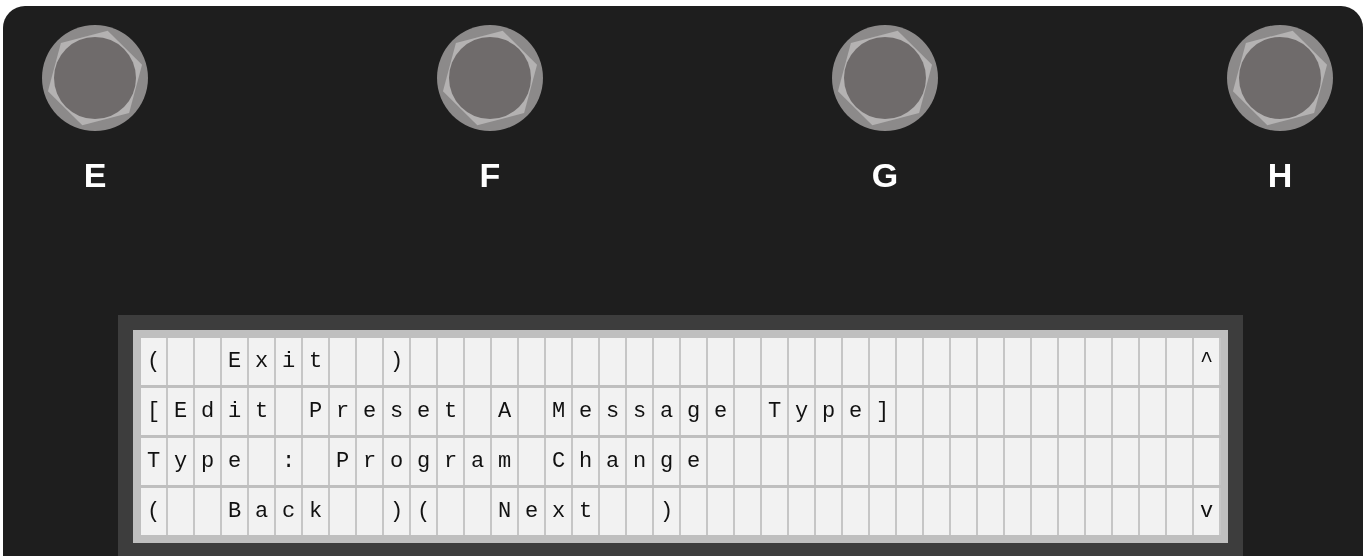 This screenshot has width=1366, height=556. I want to click on footswitch-label: H, so click(1280, 175).